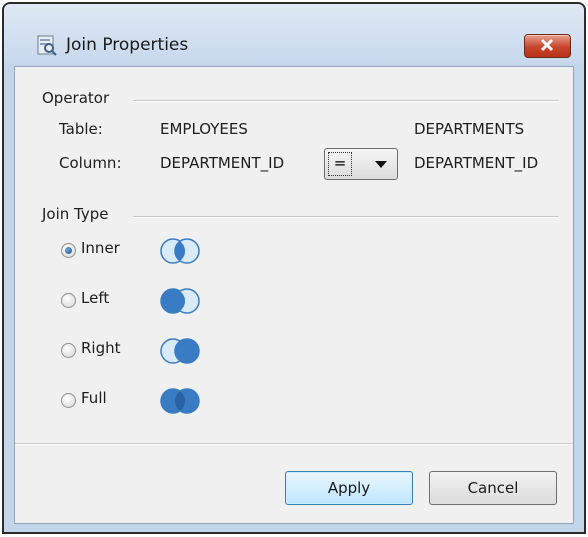 Image resolution: width=588 pixels, height=537 pixels. What do you see at coordinates (68, 250) in the screenshot?
I see `radio-inner` at bounding box center [68, 250].